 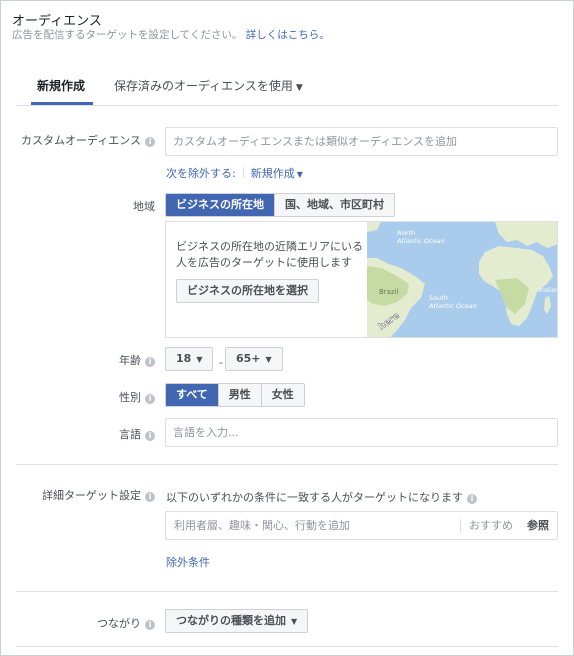 I want to click on tab-create-new: 新規作成, so click(x=62, y=89).